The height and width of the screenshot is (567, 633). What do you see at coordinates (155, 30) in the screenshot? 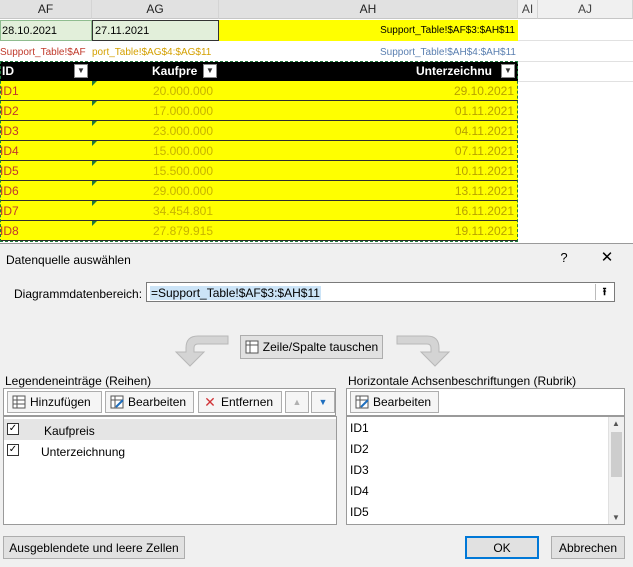
I see `cell-ag-top: 27.11.2021` at bounding box center [155, 30].